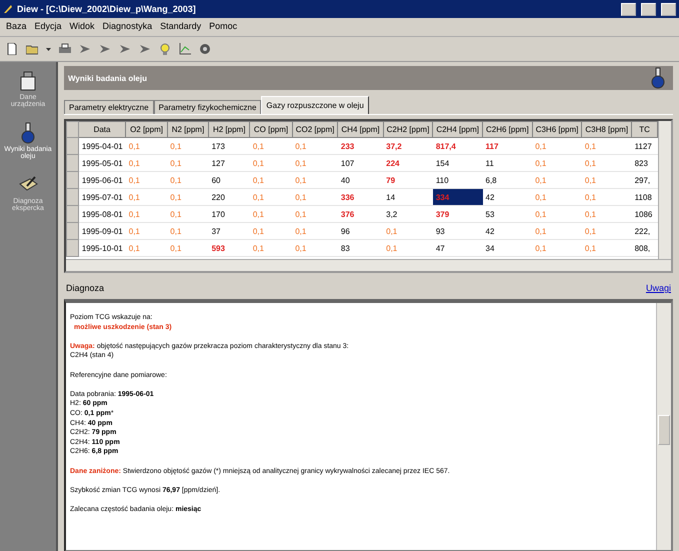 The height and width of the screenshot is (551, 679). I want to click on table-cell: 593, so click(229, 248).